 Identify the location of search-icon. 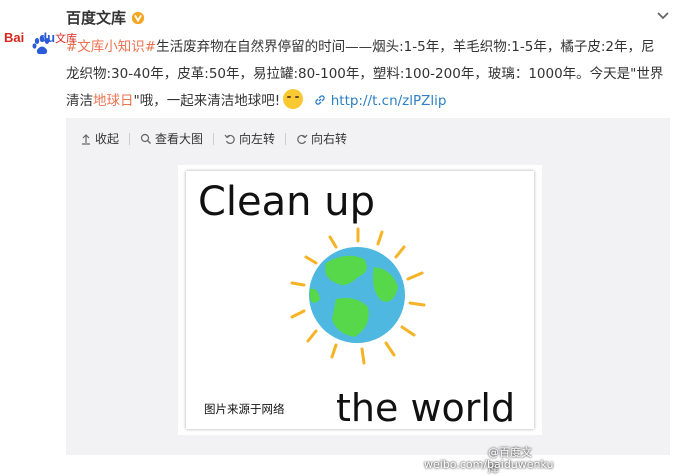
(145, 138).